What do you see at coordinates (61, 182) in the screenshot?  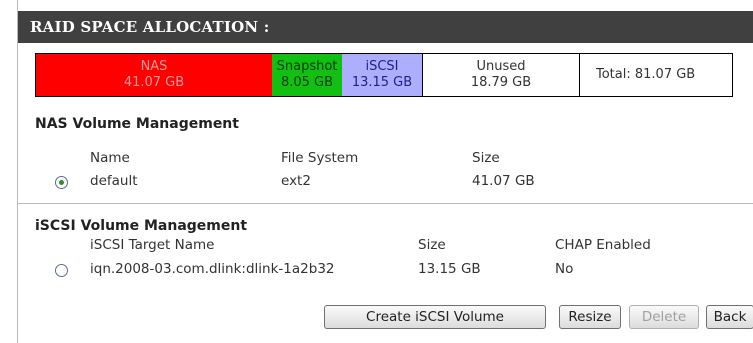 I see `nas-row-radio` at bounding box center [61, 182].